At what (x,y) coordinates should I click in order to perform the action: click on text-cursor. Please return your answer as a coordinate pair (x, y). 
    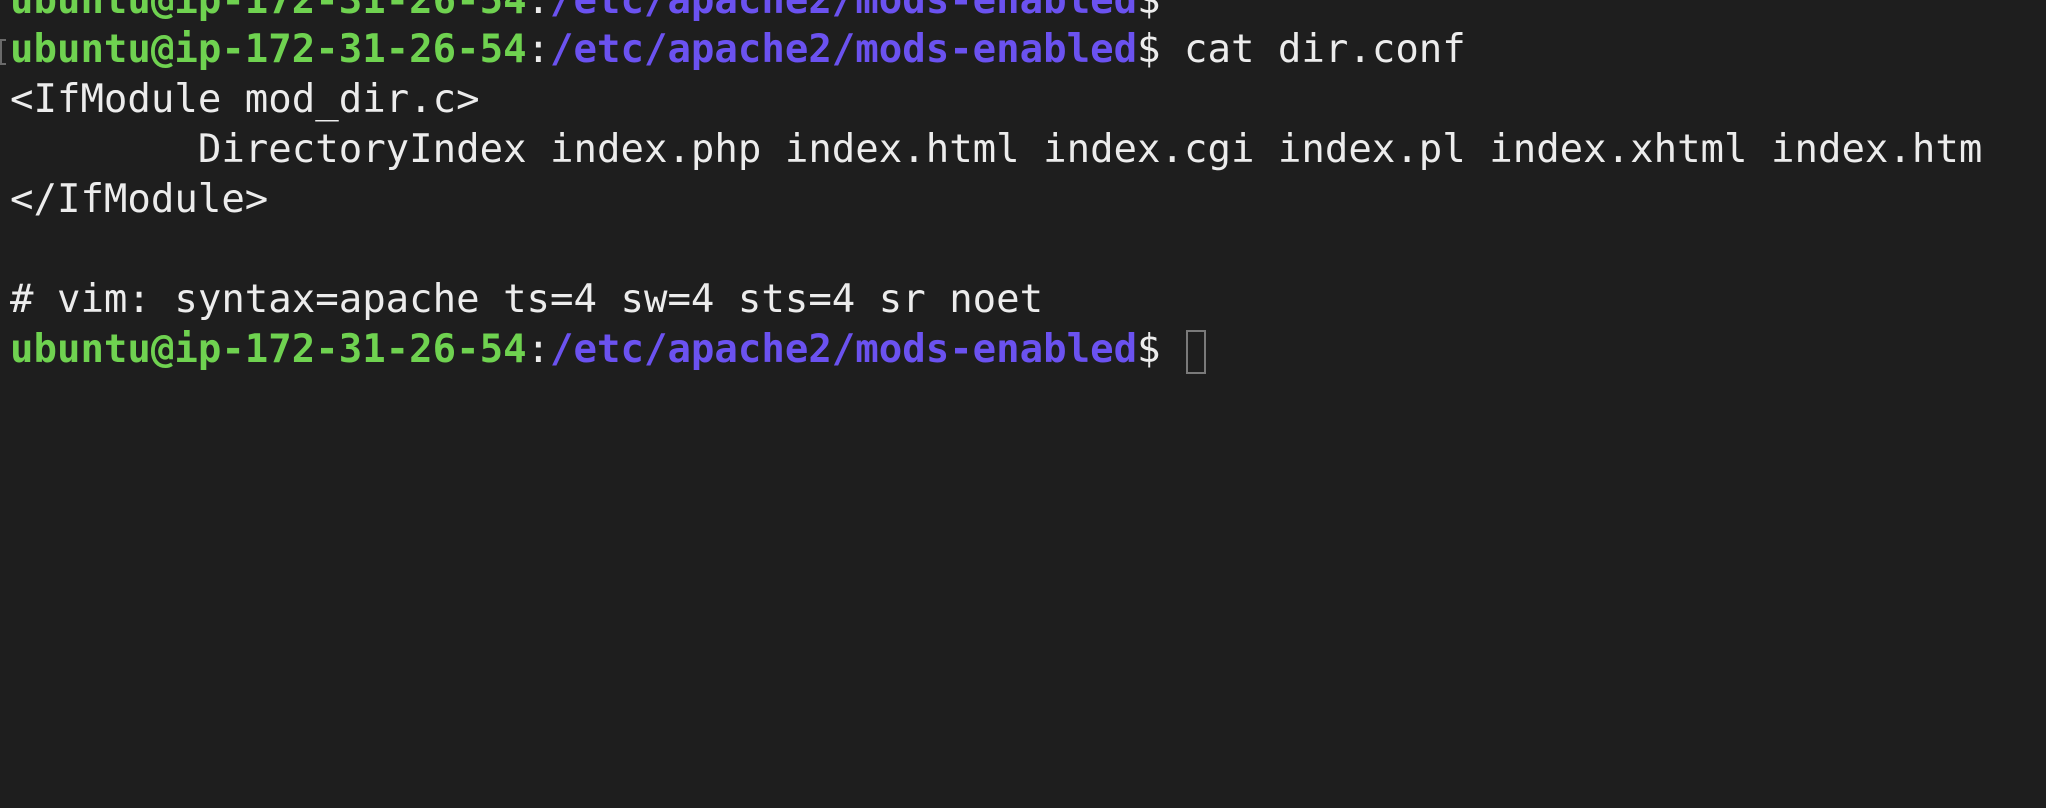
    Looking at the image, I should click on (1196, 351).